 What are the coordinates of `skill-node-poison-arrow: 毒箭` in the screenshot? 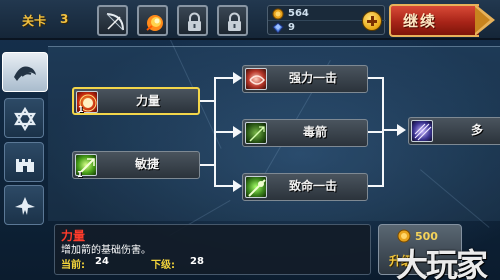 It's located at (305, 133).